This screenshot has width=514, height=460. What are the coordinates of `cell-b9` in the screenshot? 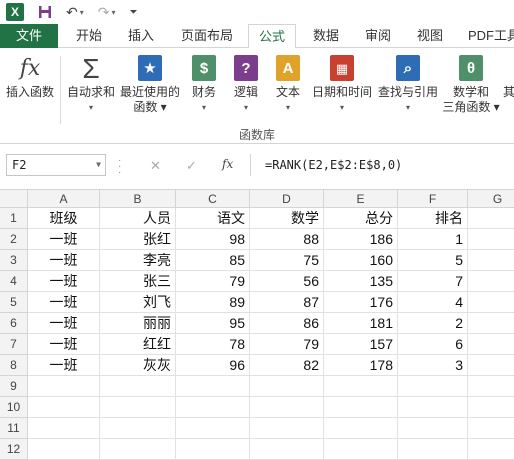 It's located at (138, 386).